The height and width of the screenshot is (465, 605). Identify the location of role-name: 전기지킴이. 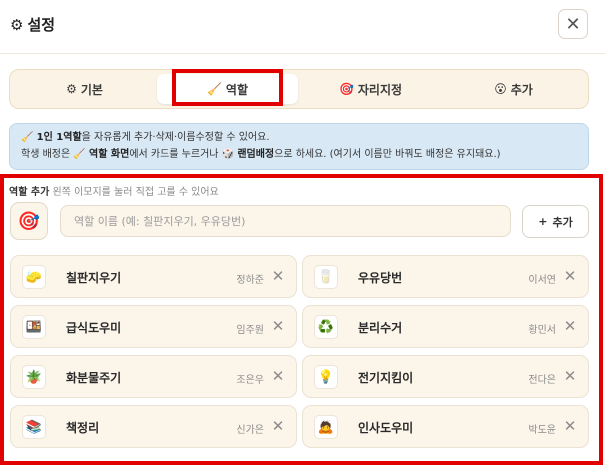
(386, 378).